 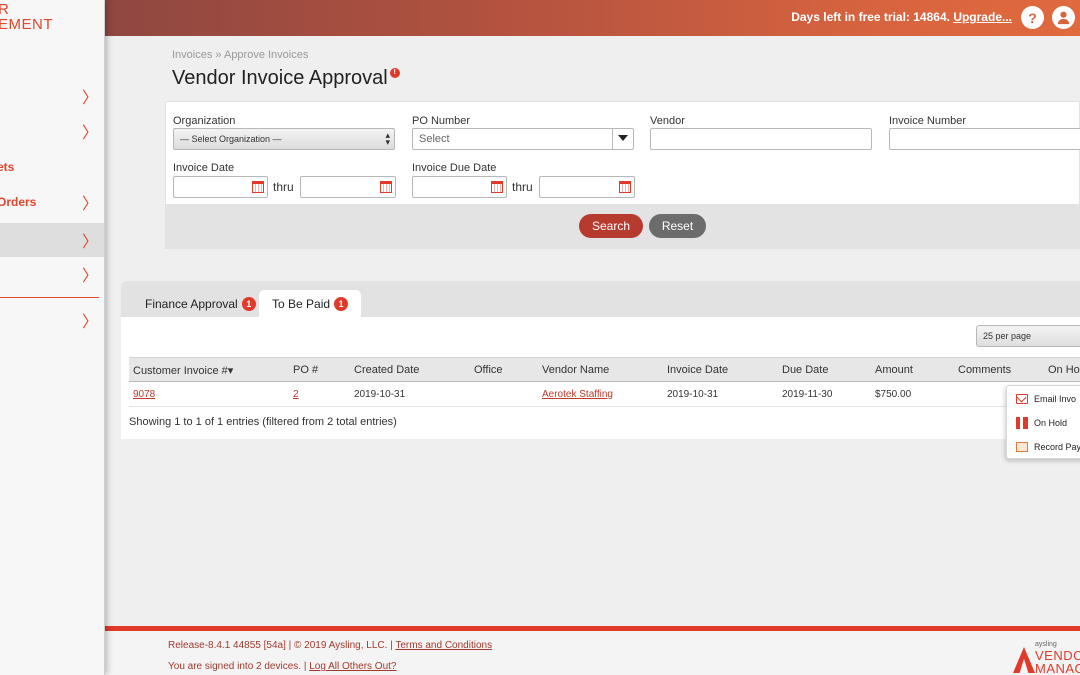 I want to click on trial-text: Days left in free trial: 14864., so click(x=870, y=17).